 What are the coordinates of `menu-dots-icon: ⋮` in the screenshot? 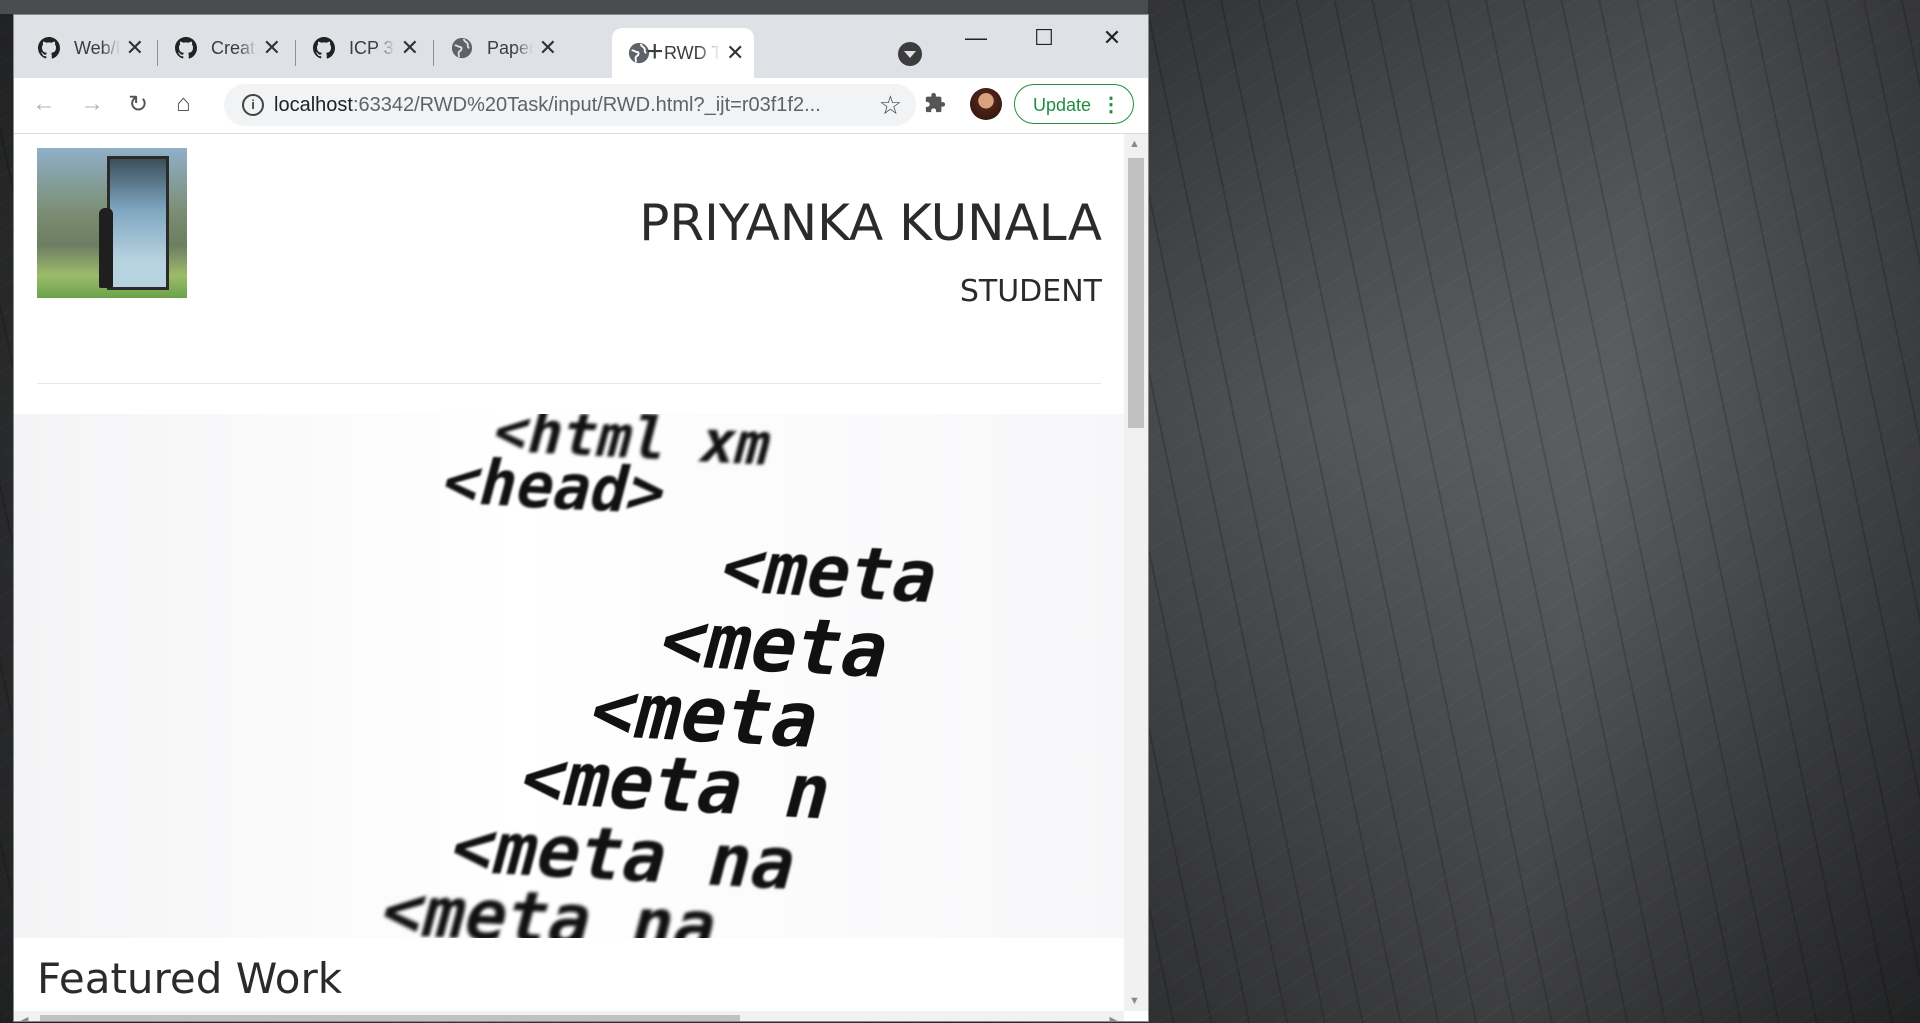 It's located at (1111, 105).